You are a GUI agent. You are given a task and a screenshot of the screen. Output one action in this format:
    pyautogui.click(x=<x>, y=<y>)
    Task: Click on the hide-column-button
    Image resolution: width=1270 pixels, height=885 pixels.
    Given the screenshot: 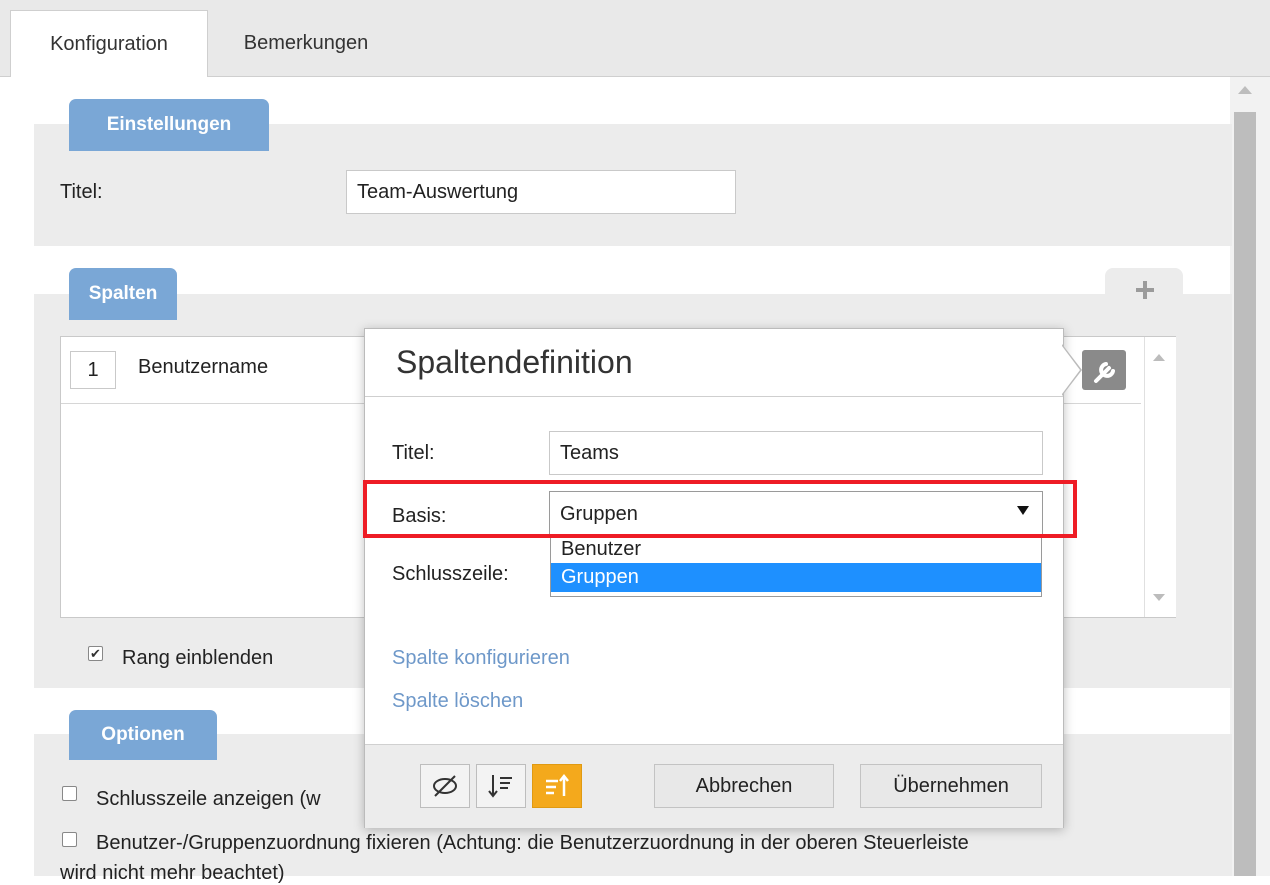 What is the action you would take?
    pyautogui.click(x=445, y=786)
    